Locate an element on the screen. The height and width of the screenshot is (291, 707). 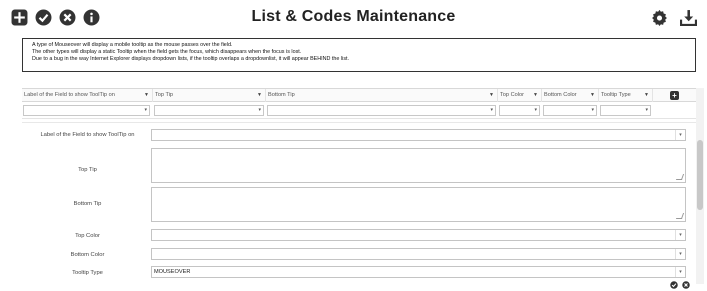
vertical-scrollbar is located at coordinates (700, 186).